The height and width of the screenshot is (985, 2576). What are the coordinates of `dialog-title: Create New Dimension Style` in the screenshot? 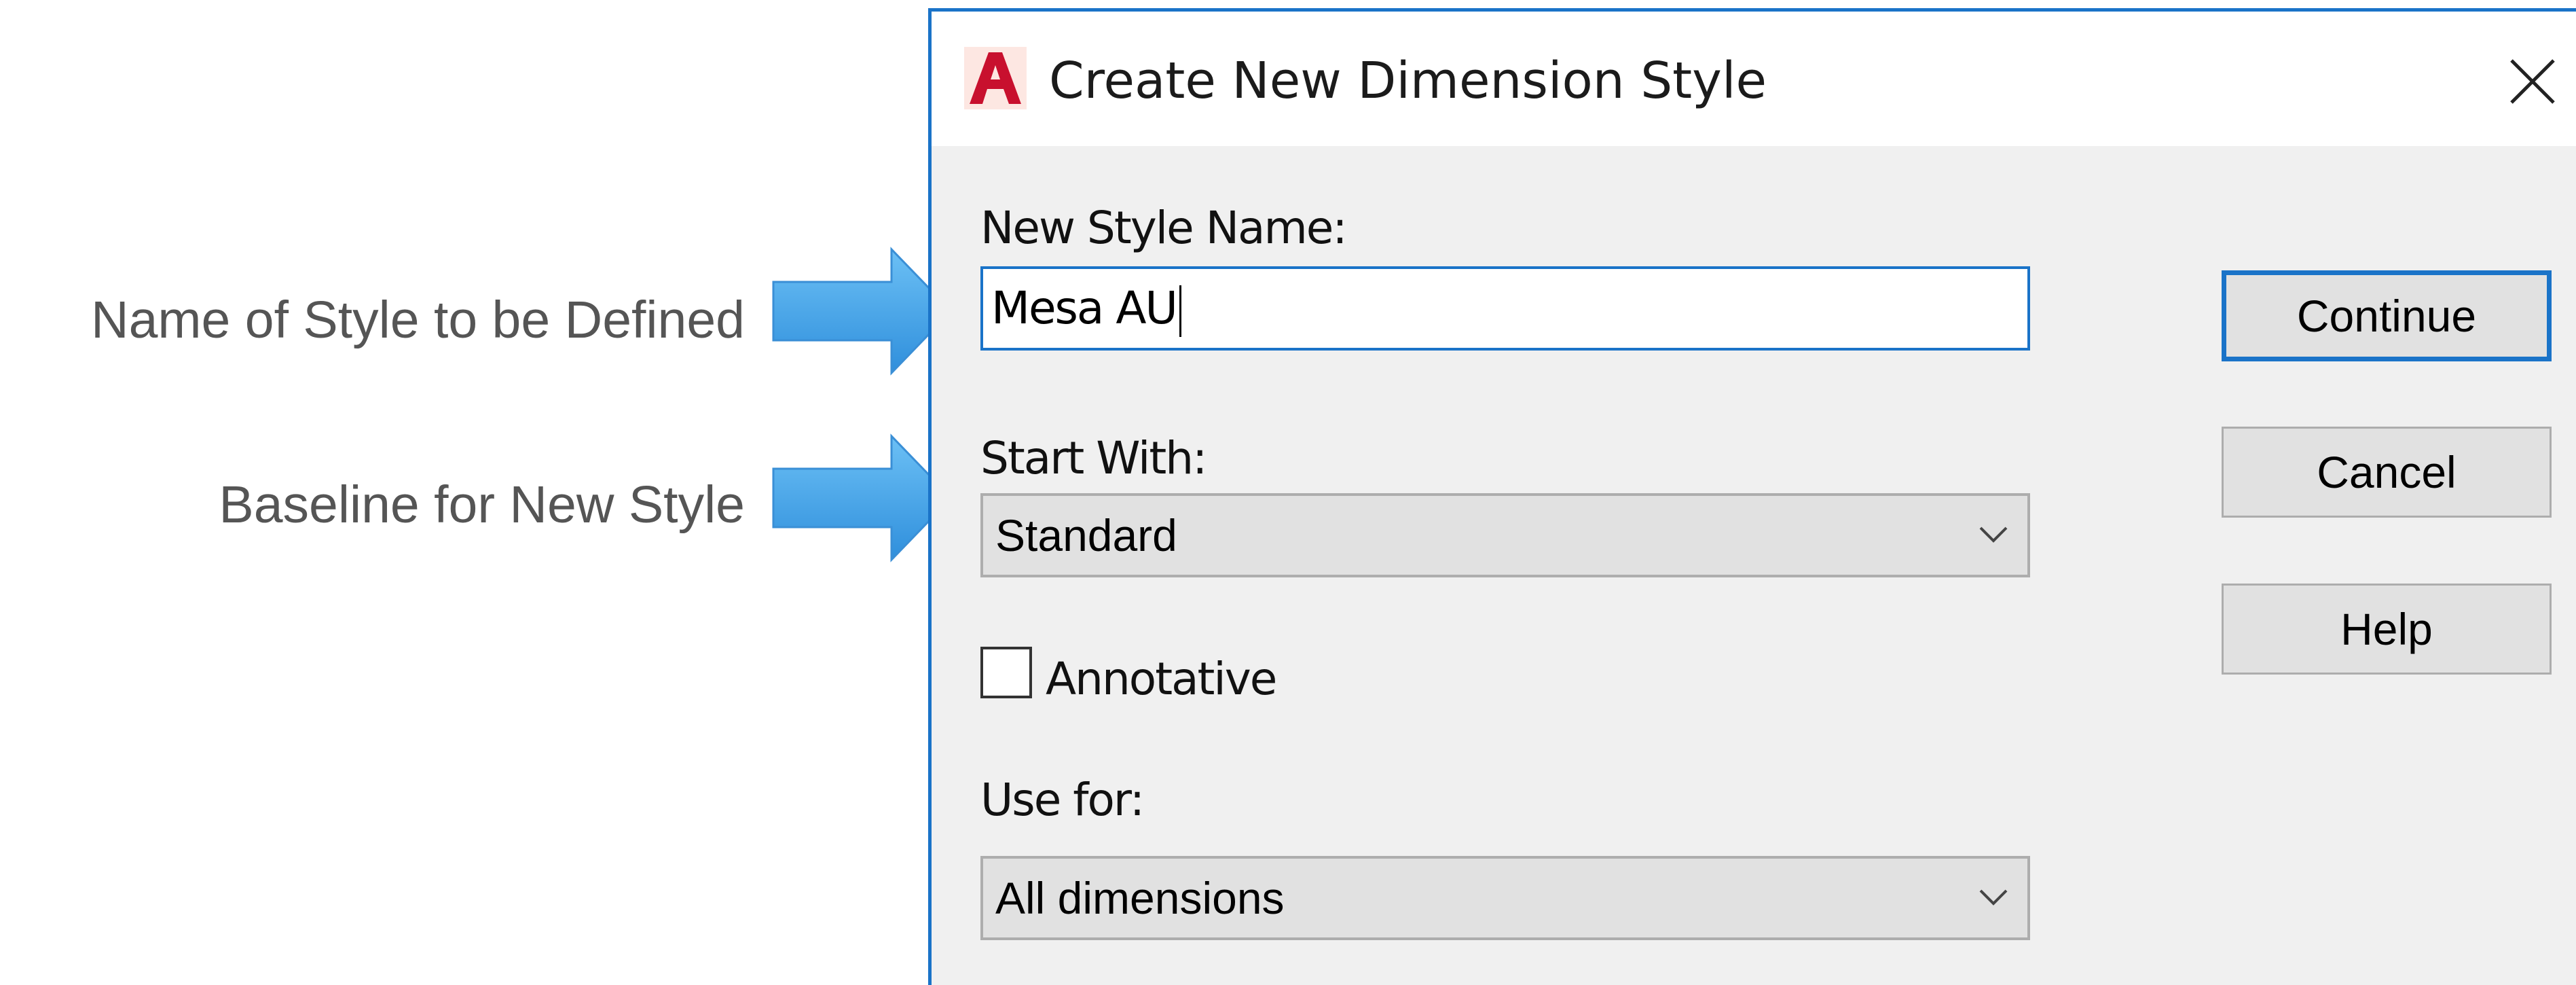 It's located at (1408, 81).